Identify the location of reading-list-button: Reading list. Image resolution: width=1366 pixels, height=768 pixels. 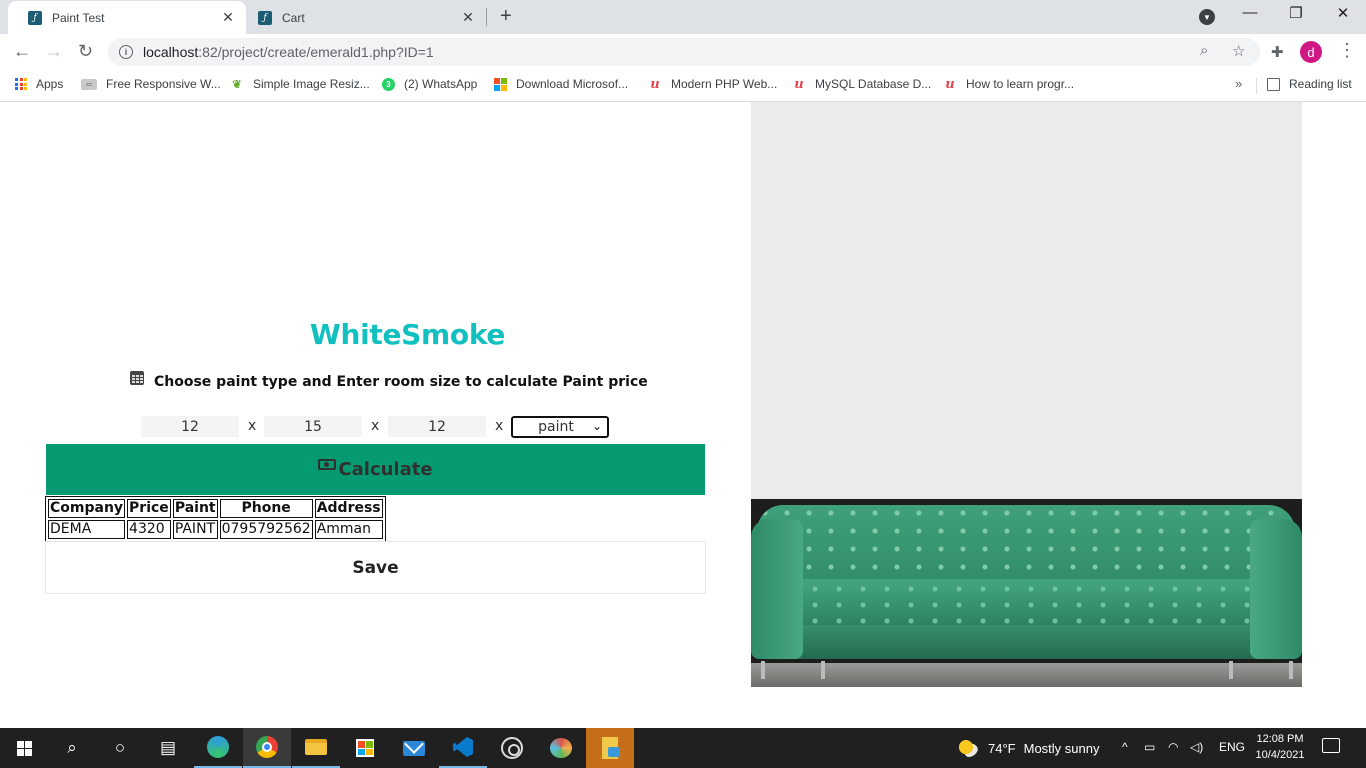
(1309, 84).